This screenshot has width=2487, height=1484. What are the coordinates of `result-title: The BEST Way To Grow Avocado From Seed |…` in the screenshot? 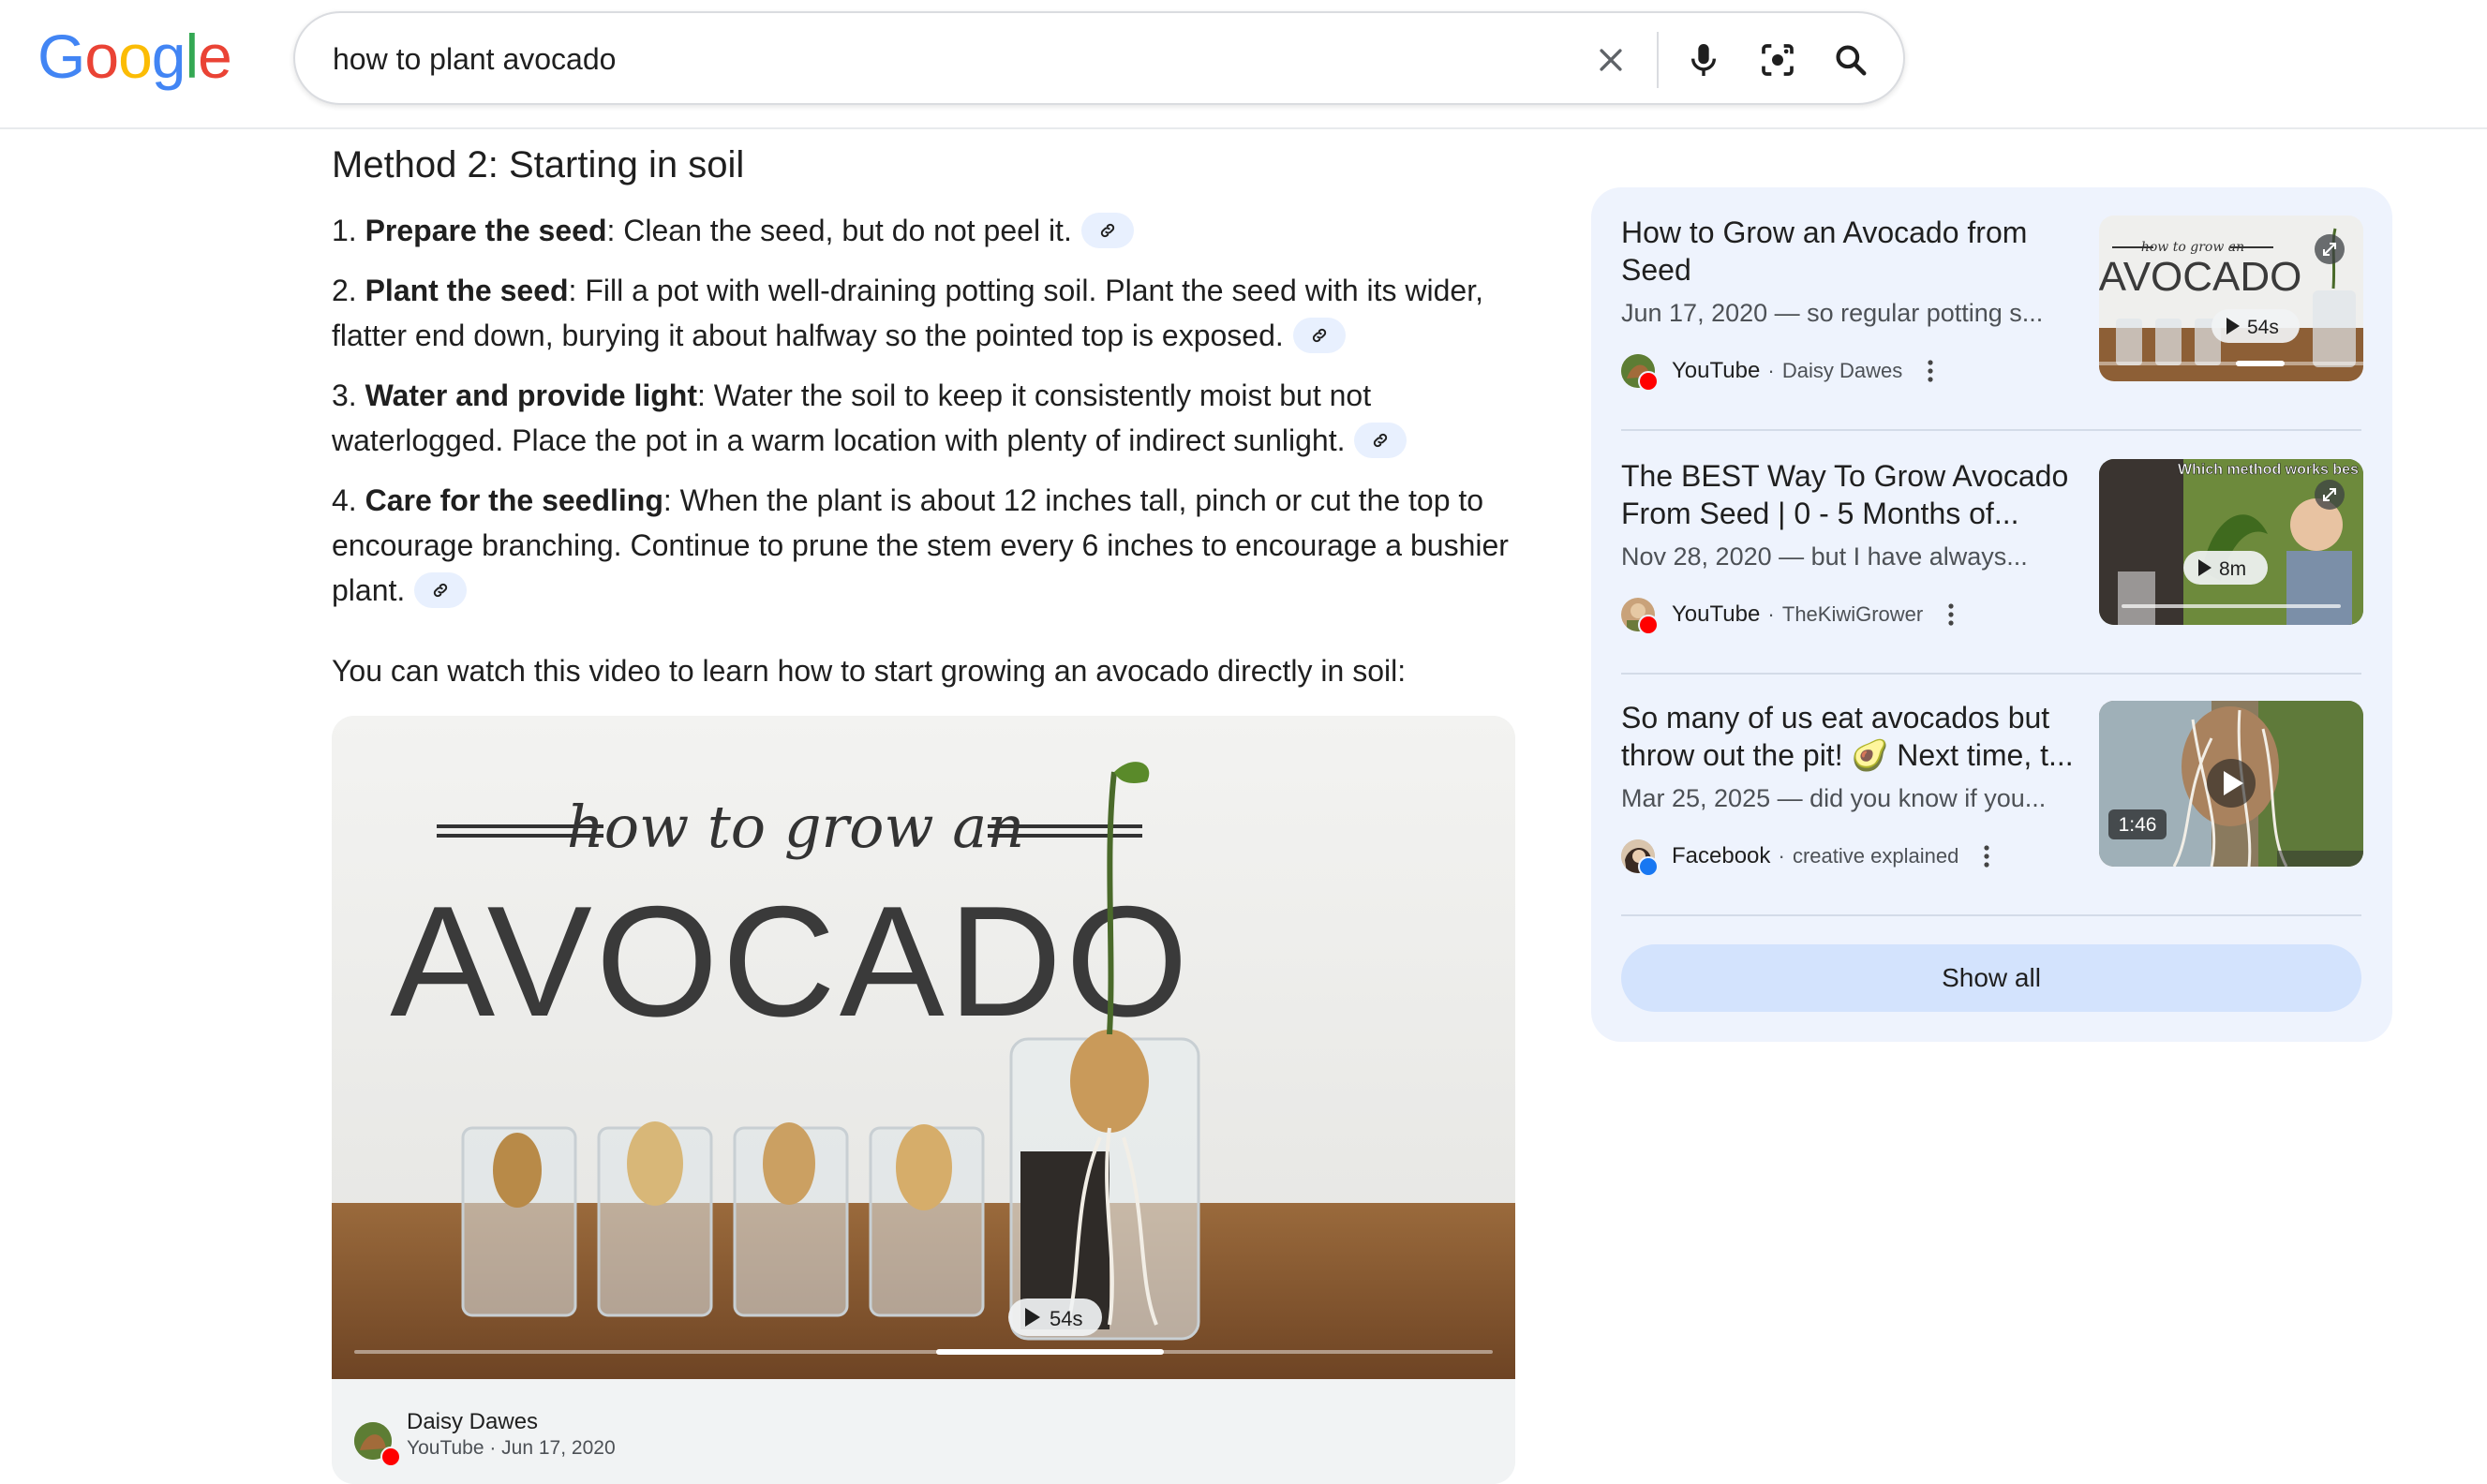 It's located at (1851, 494).